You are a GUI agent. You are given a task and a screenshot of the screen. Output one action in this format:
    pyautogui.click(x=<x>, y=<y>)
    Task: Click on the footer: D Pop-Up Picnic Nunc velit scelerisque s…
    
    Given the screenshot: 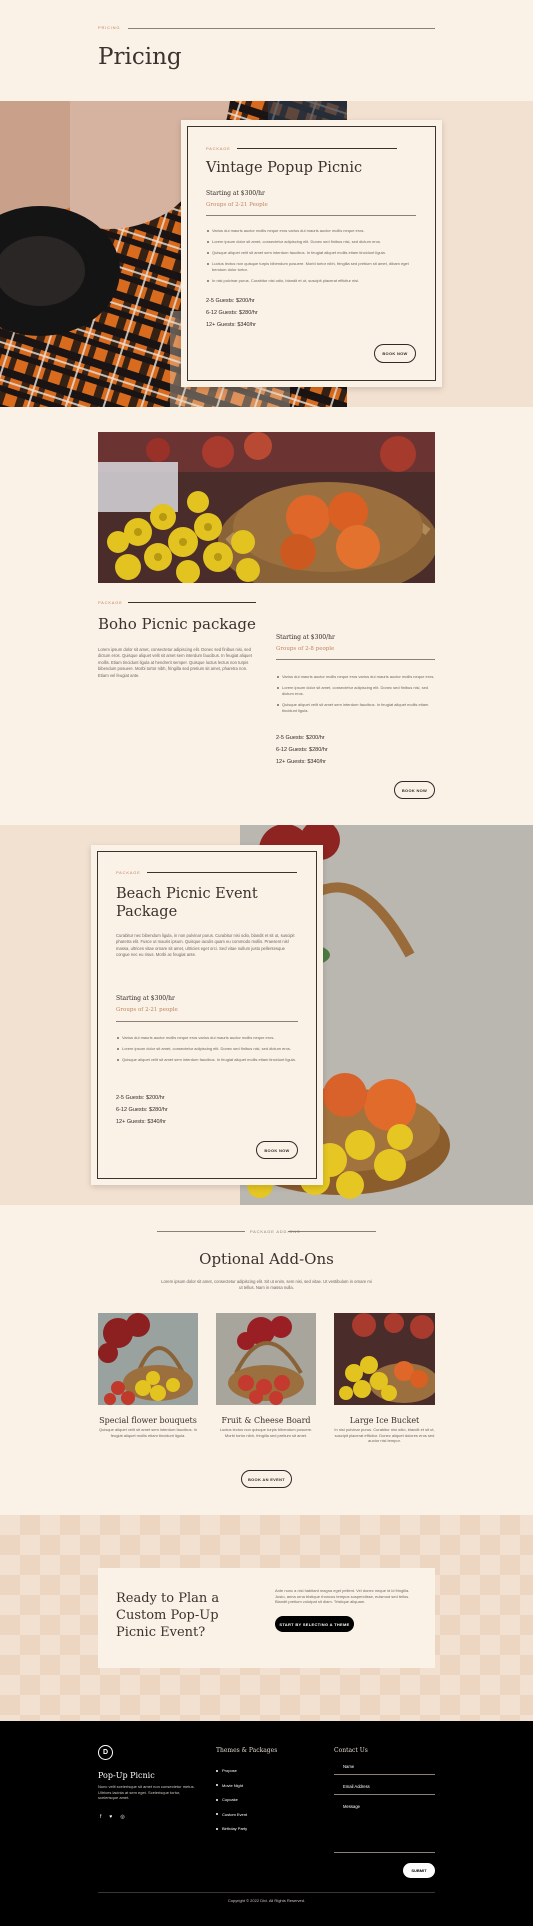 What is the action you would take?
    pyautogui.click(x=266, y=1823)
    